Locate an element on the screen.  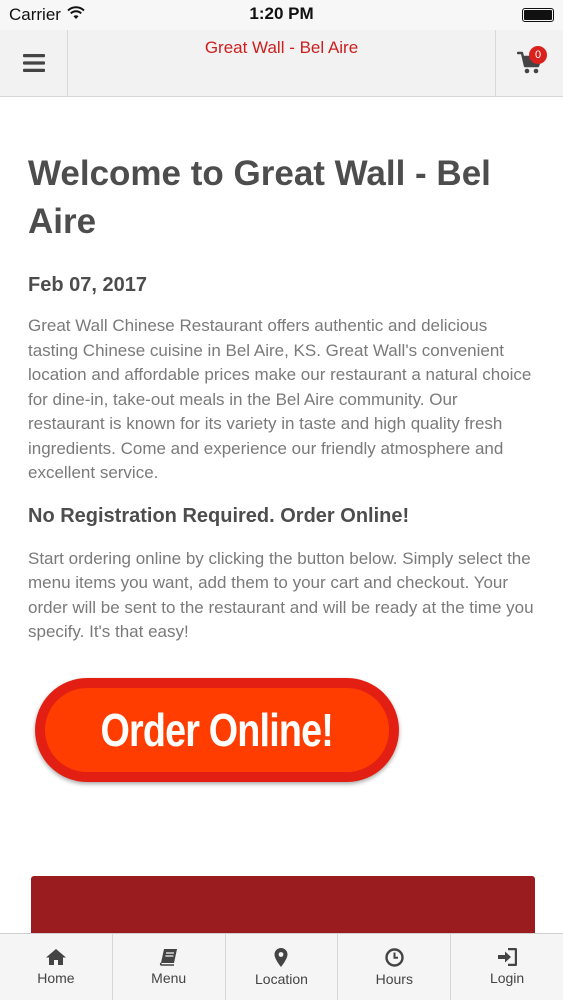
map-pin-icon is located at coordinates (281, 957).